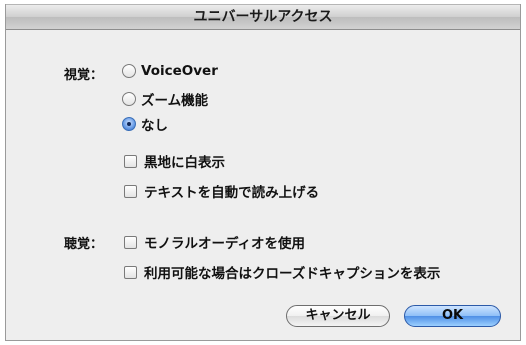  Describe the element at coordinates (129, 124) in the screenshot. I see `radio-button-selected` at that location.